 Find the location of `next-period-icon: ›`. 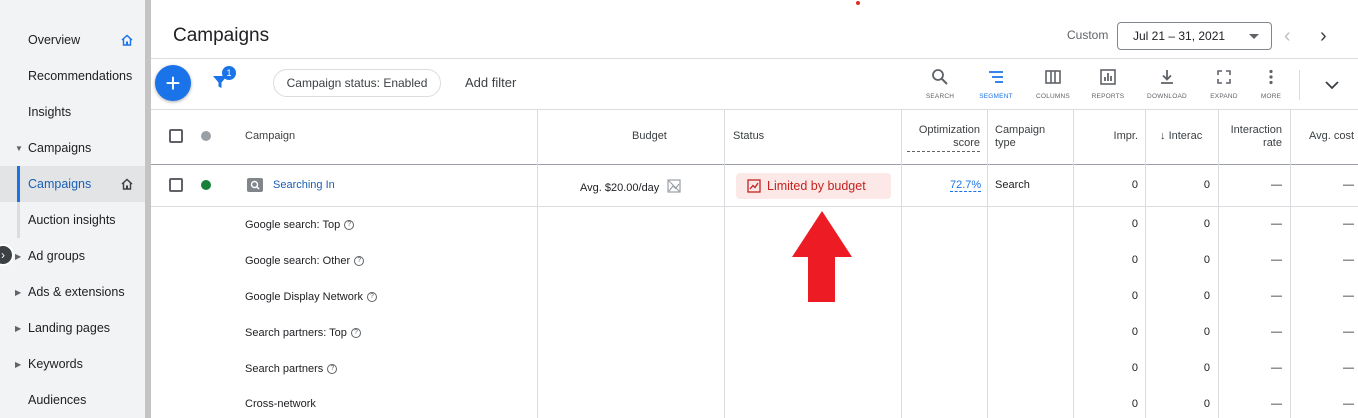

next-period-icon: › is located at coordinates (1323, 36).